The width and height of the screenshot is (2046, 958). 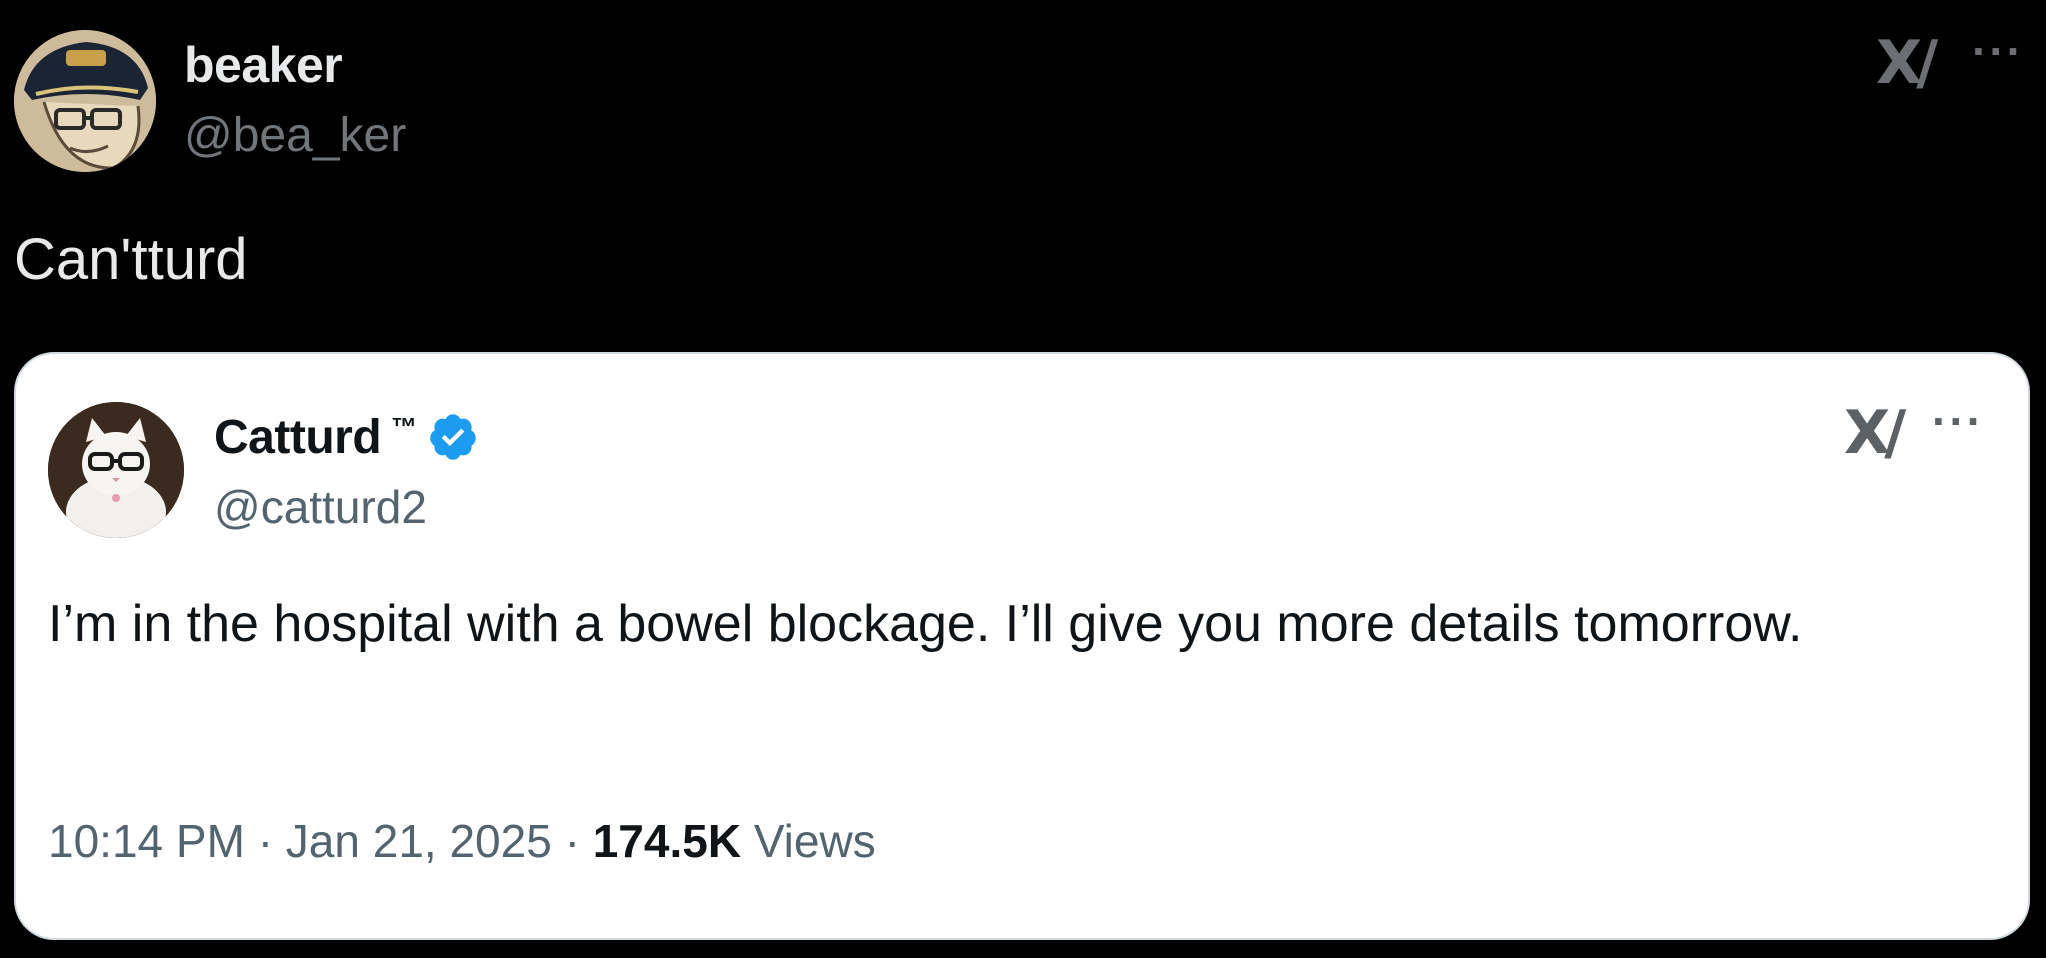 I want to click on author-handle: @bea_ker, so click(x=295, y=135).